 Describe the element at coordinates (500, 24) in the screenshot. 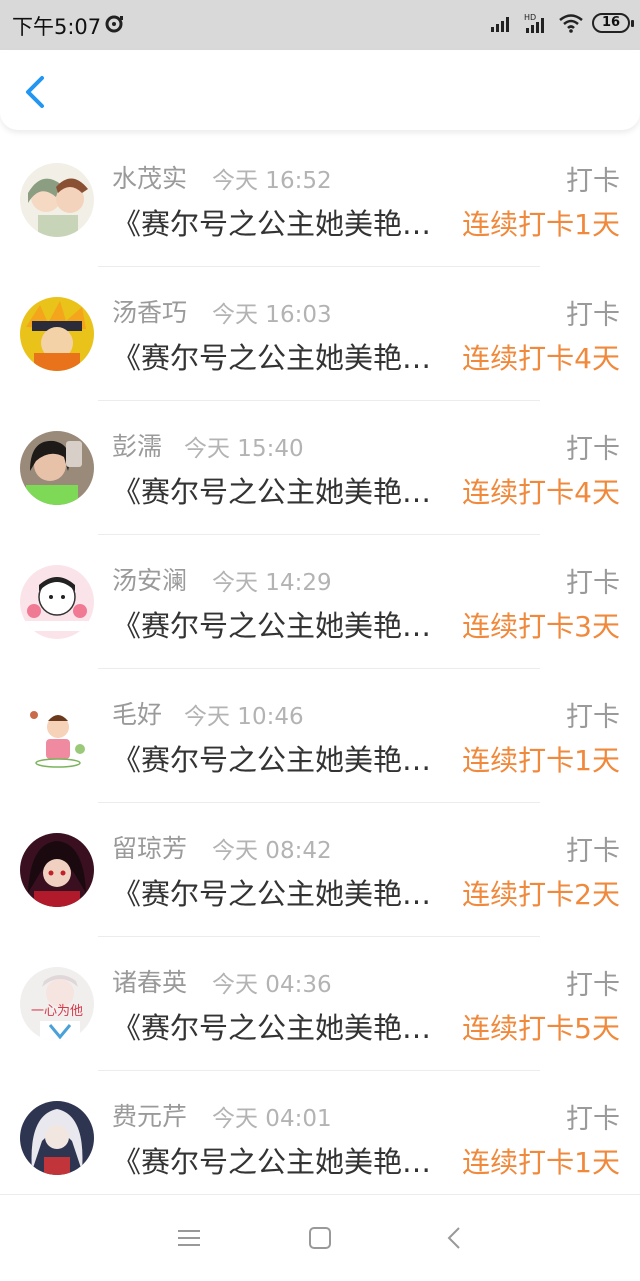

I see `signal-icon` at that location.